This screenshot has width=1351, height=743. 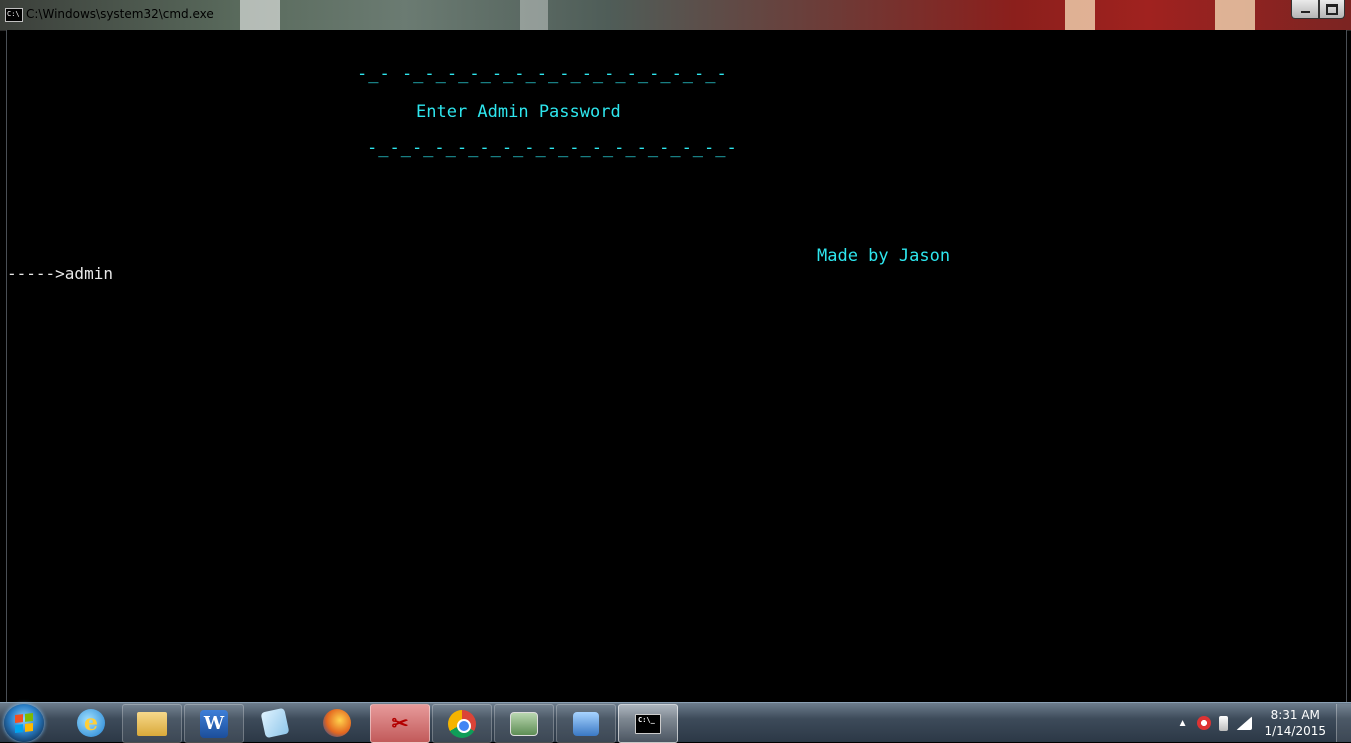 I want to click on power-icon, so click(x=1224, y=723).